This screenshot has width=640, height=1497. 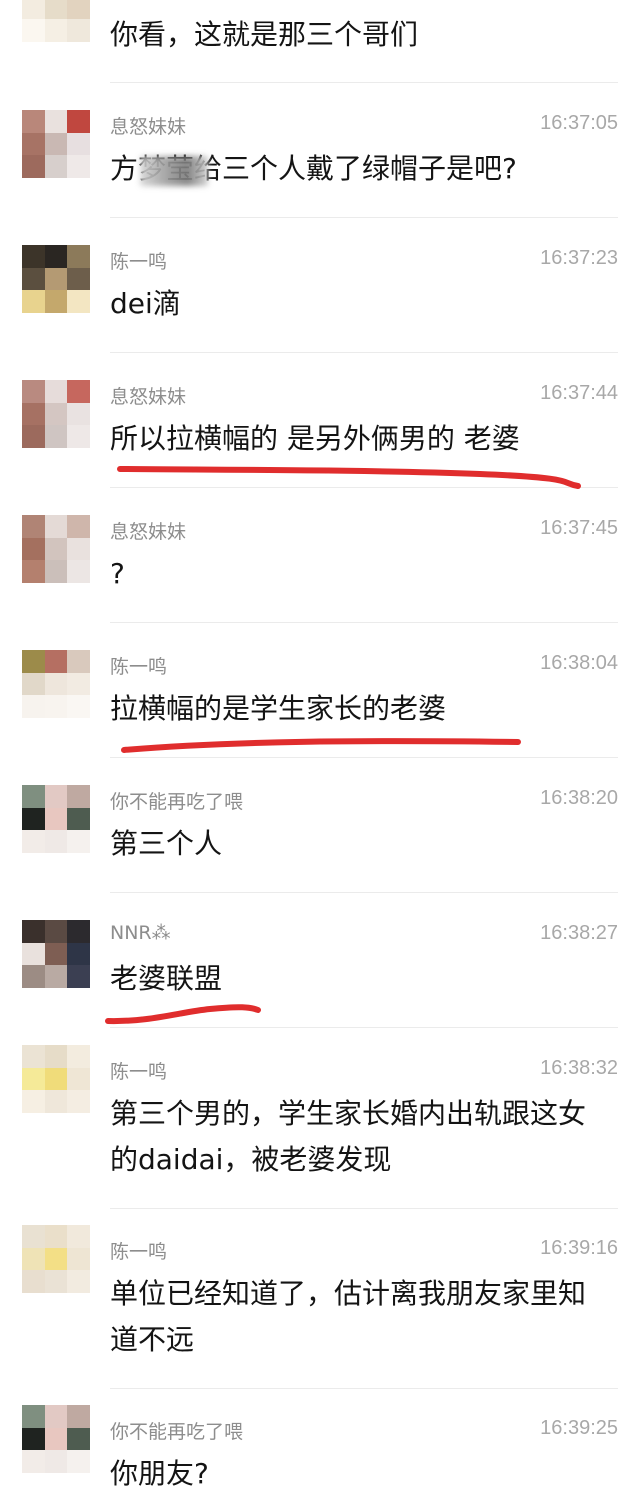 I want to click on message-text: ?, so click(x=117, y=573).